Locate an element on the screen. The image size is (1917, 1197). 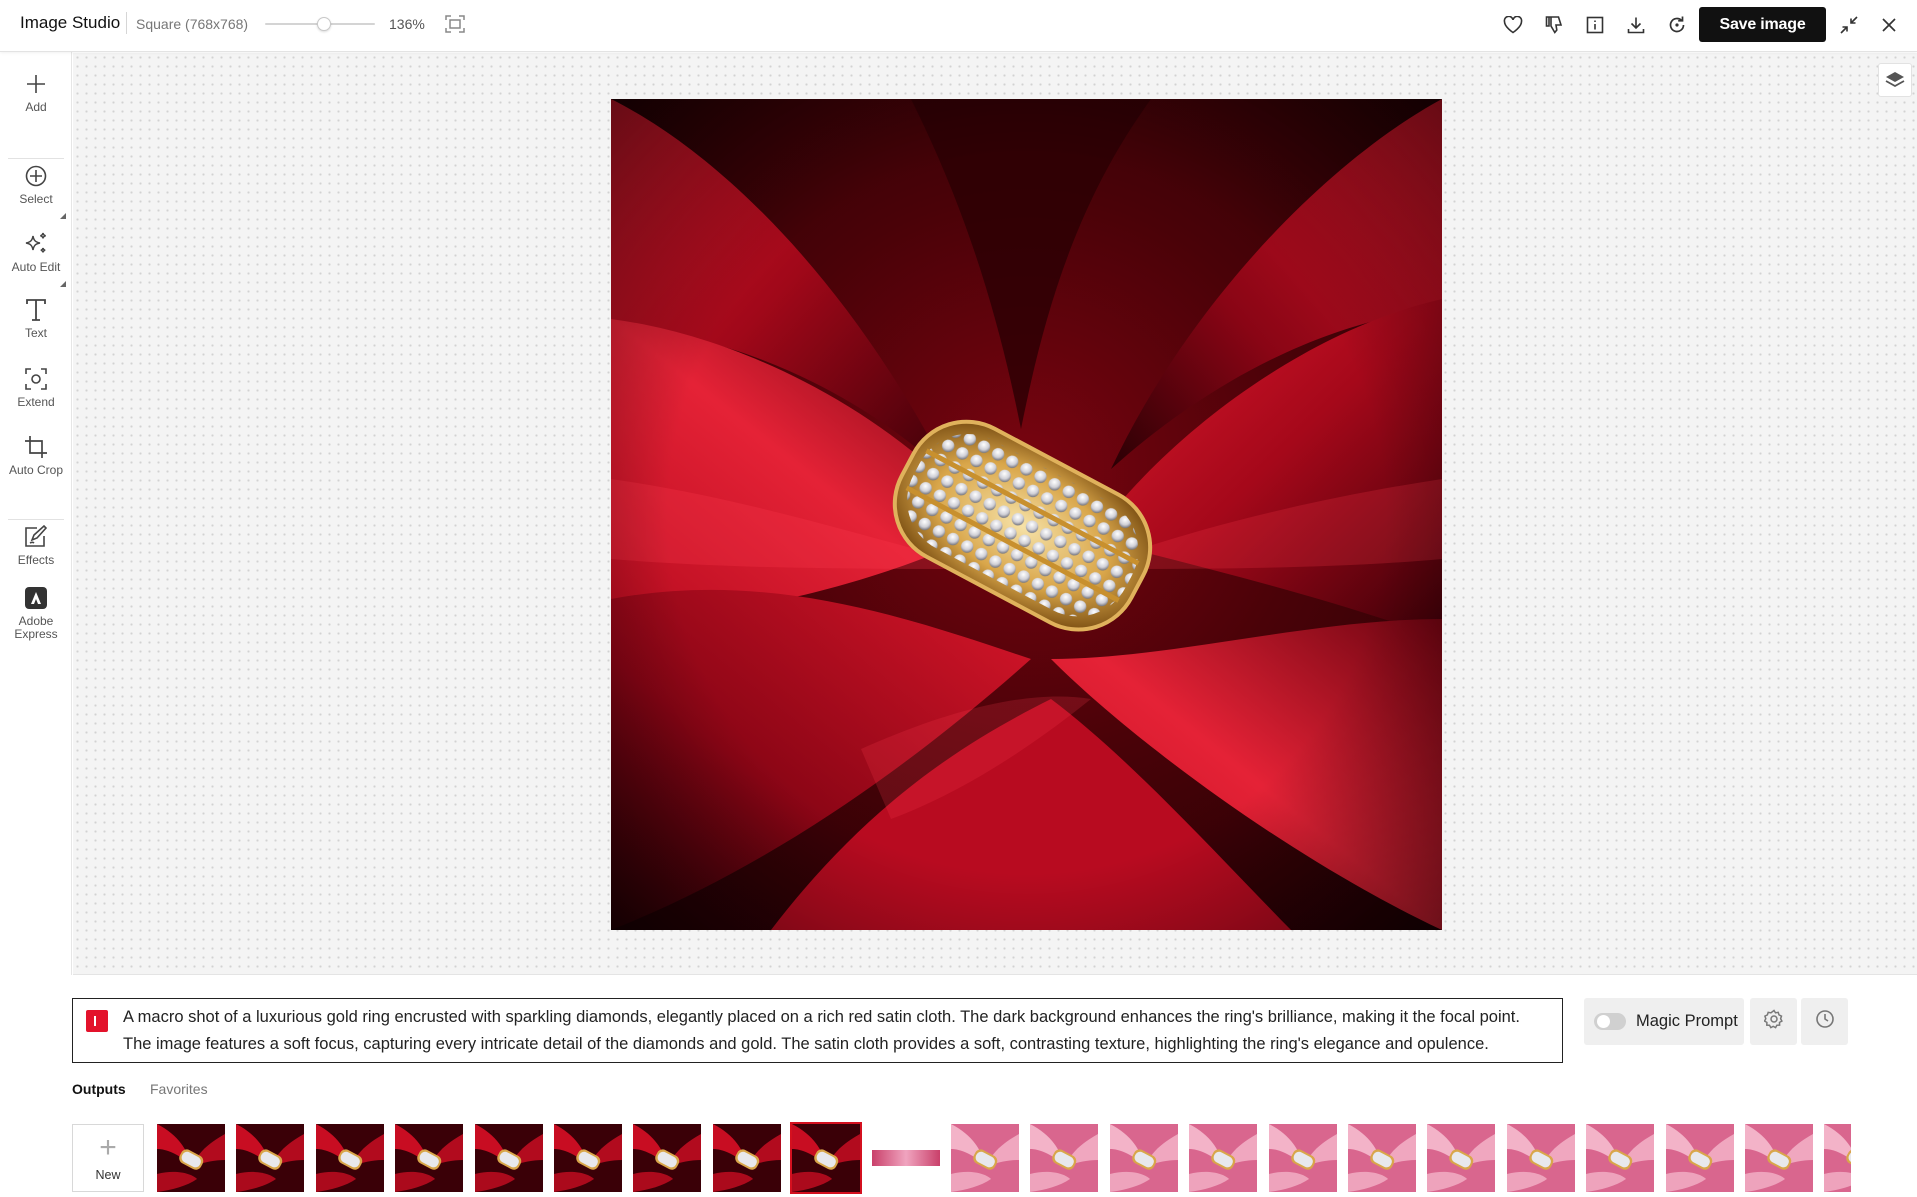
tool-adobe-express: Adobe Express is located at coordinates (36, 612).